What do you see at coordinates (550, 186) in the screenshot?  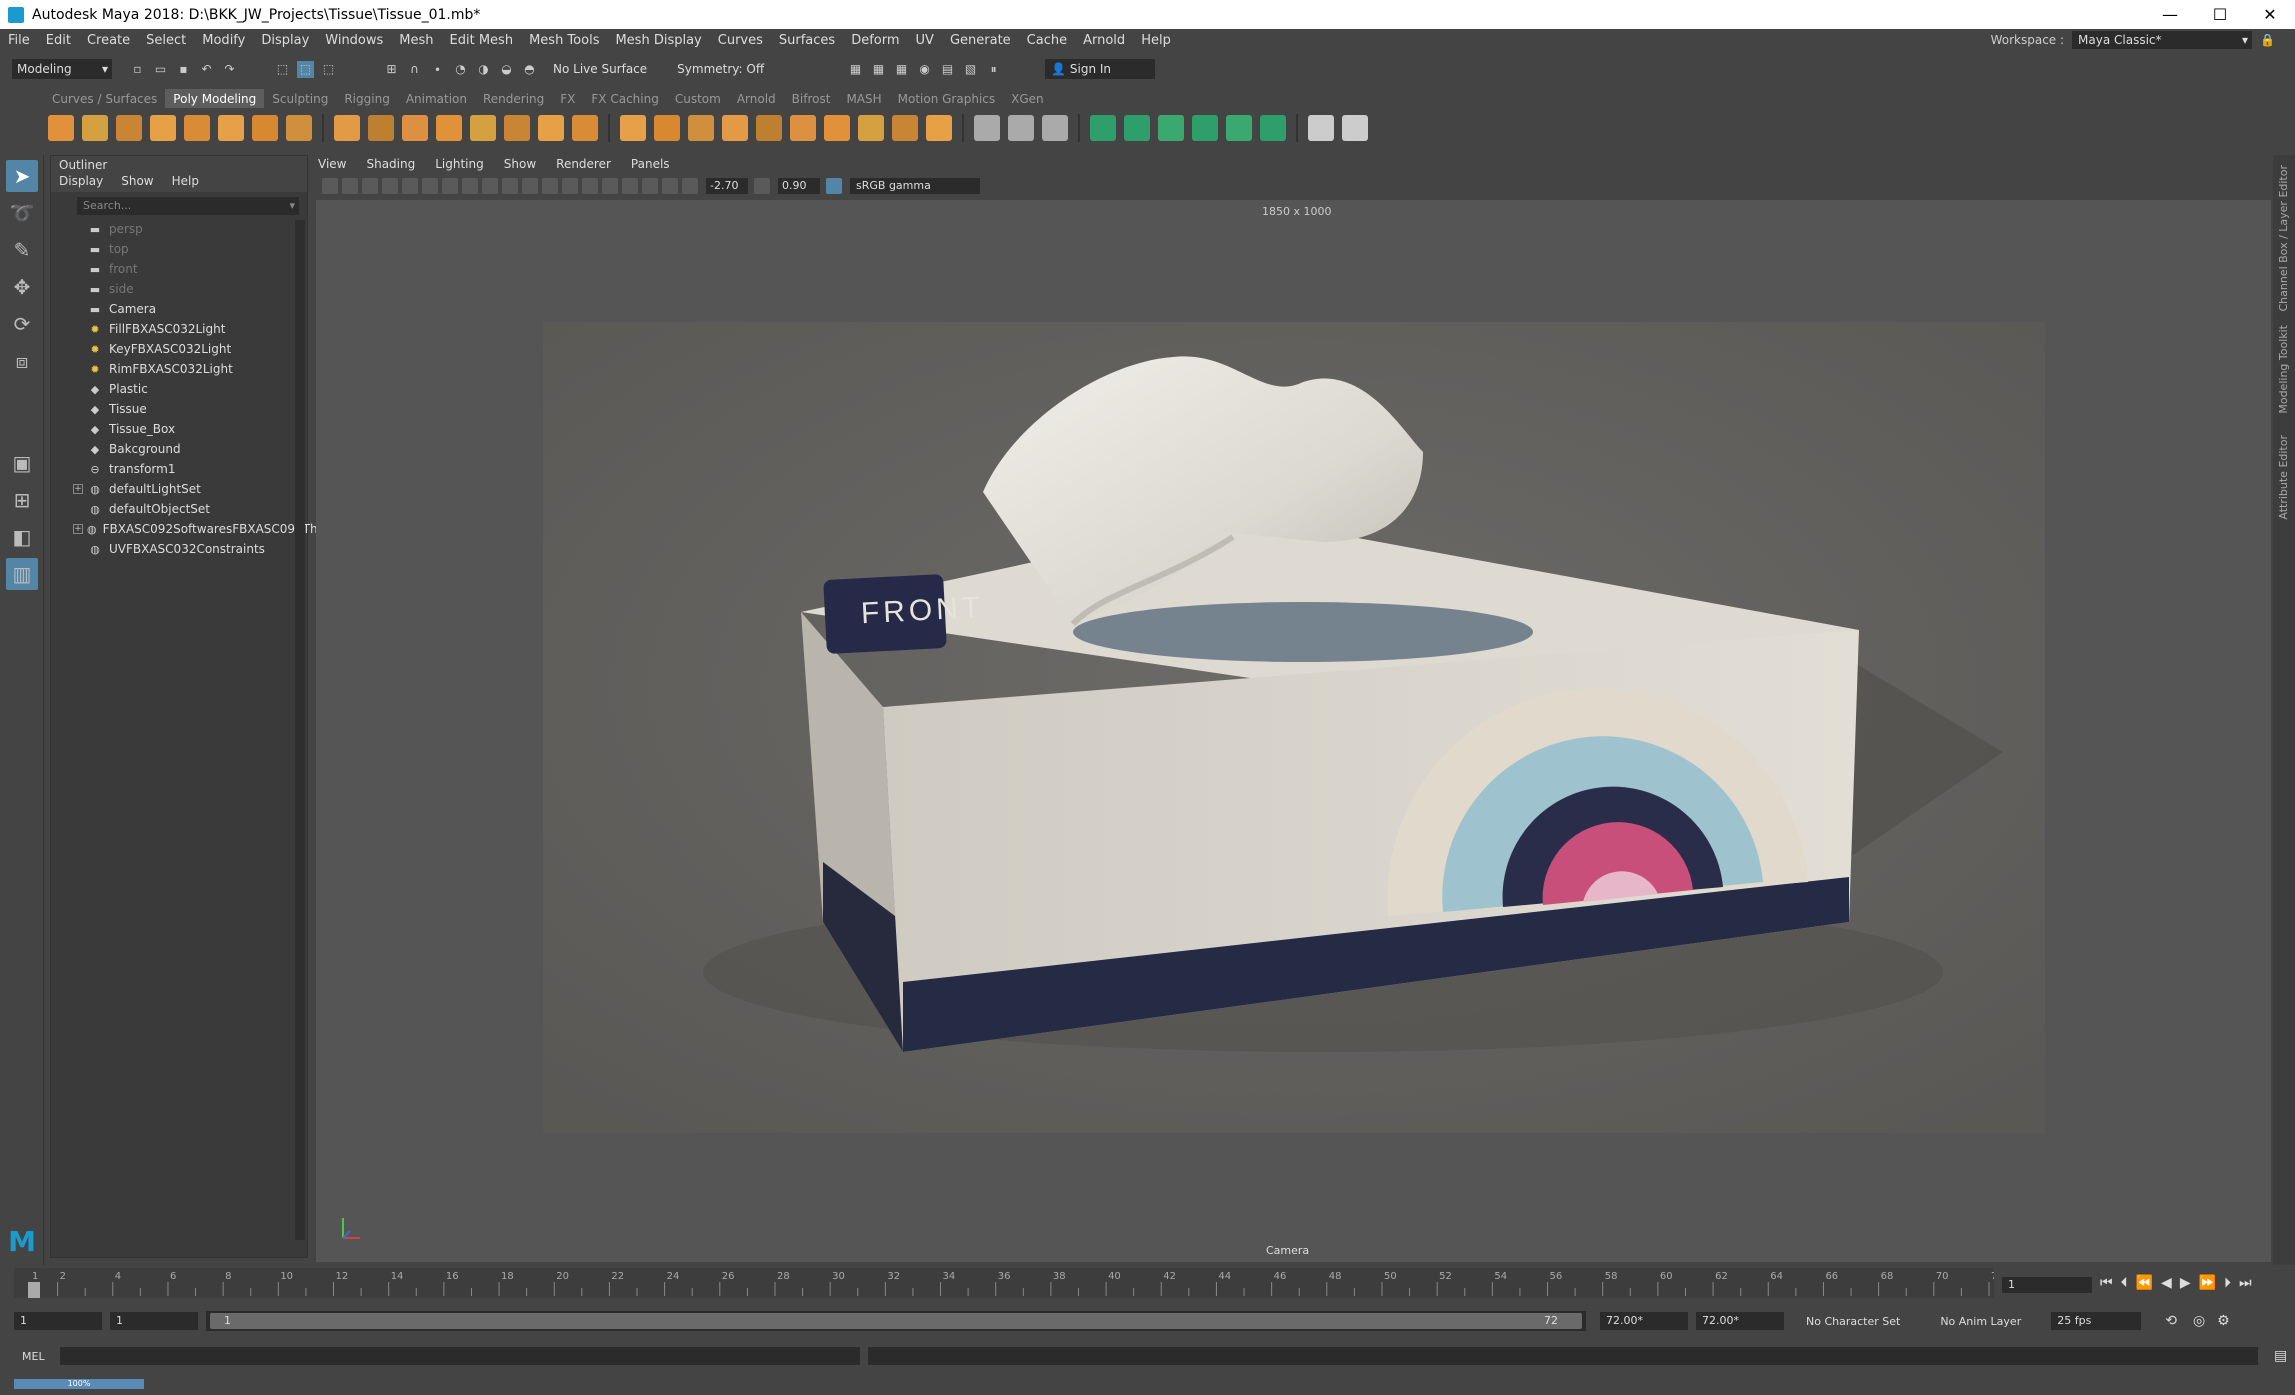 I see `smooth-shade-icon` at bounding box center [550, 186].